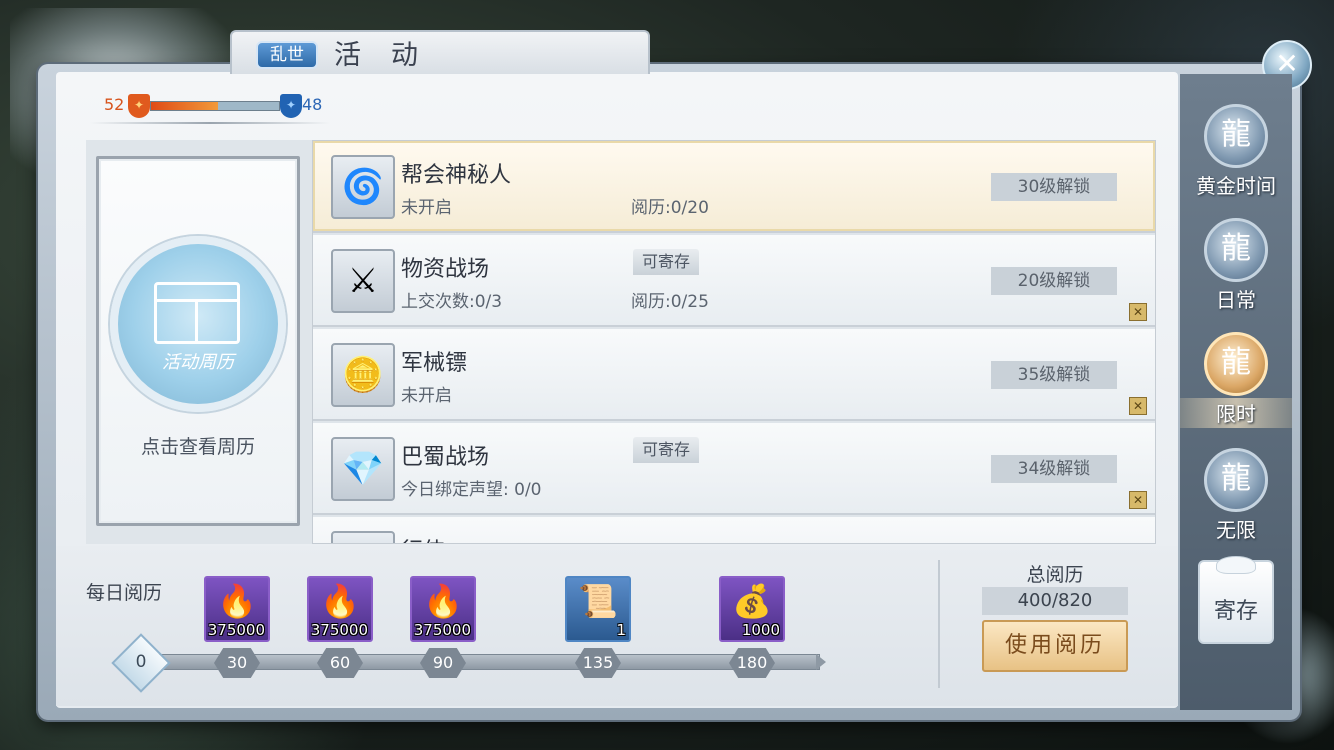 The width and height of the screenshot is (1334, 750). I want to click on milestone-marker: 135, so click(598, 663).